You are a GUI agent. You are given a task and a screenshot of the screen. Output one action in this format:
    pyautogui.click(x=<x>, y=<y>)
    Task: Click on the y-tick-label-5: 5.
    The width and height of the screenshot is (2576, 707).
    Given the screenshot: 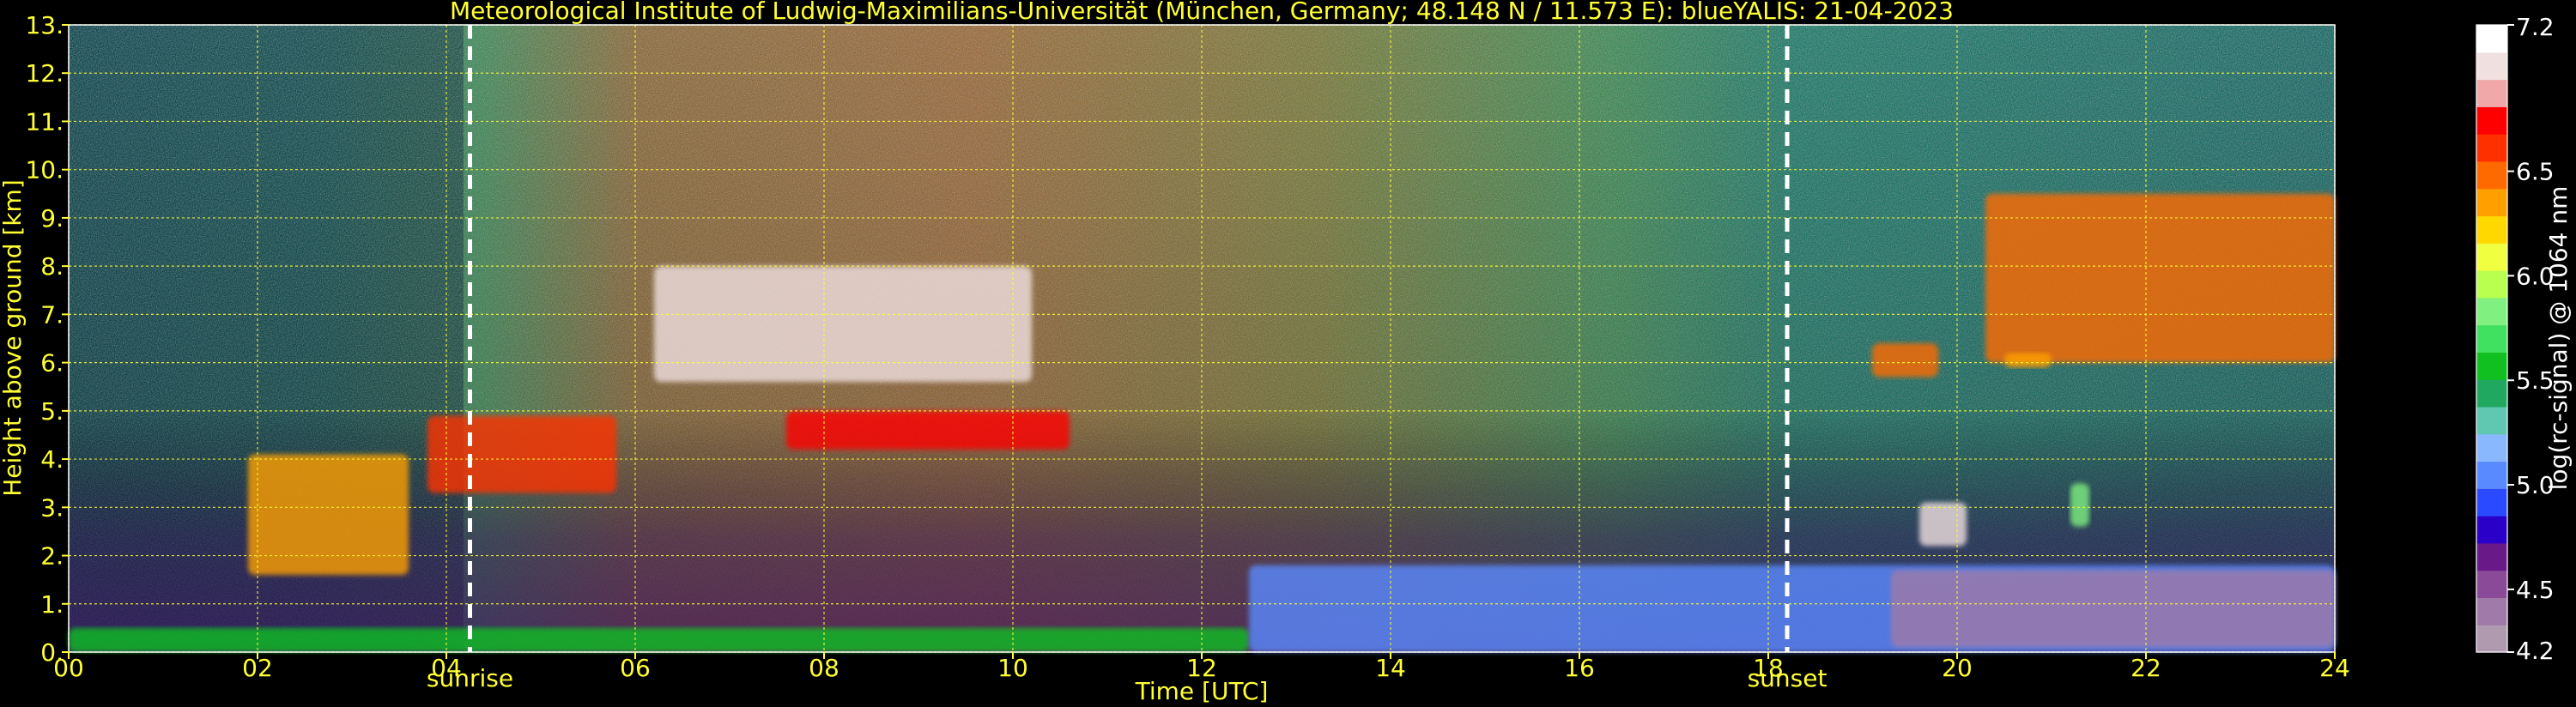 What is the action you would take?
    pyautogui.click(x=52, y=411)
    